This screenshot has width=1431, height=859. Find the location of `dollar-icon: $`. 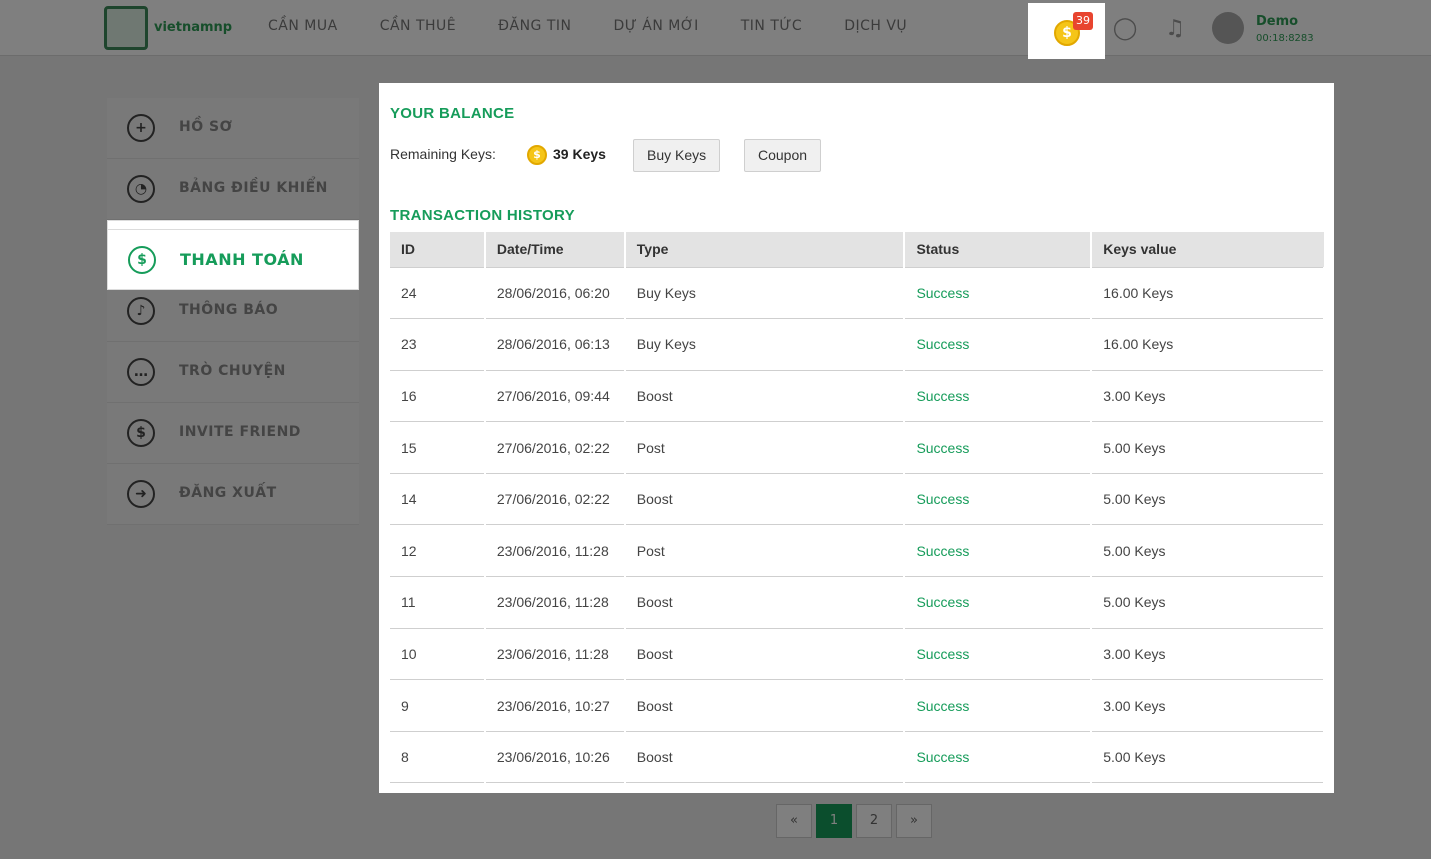

dollar-icon: $ is located at coordinates (142, 260).